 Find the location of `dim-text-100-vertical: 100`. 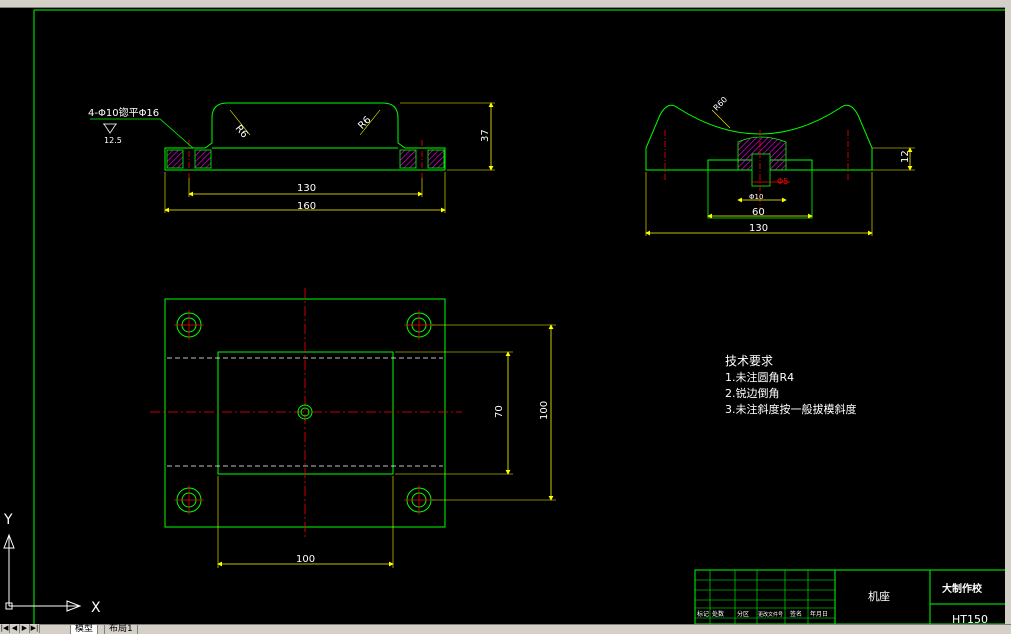

dim-text-100-vertical: 100 is located at coordinates (544, 410).